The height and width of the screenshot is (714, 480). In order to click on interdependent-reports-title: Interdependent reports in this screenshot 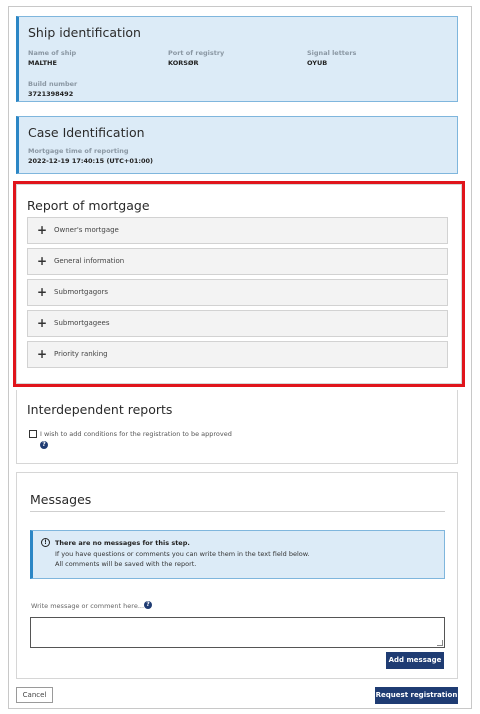, I will do `click(100, 409)`.